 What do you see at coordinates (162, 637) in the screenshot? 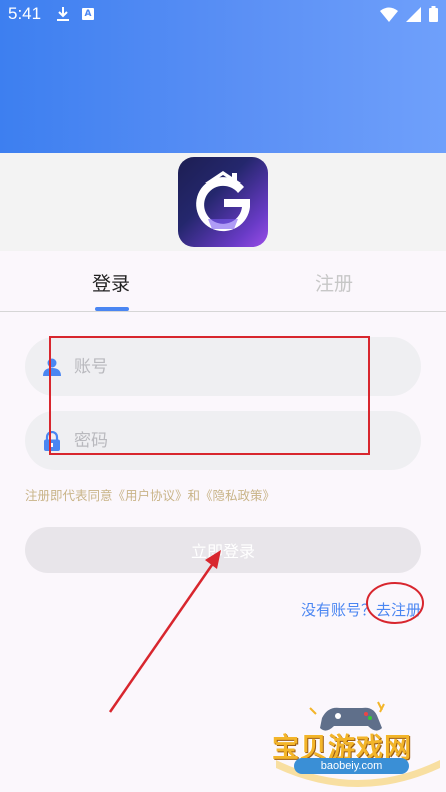
I see `annotation-arrow-line` at bounding box center [162, 637].